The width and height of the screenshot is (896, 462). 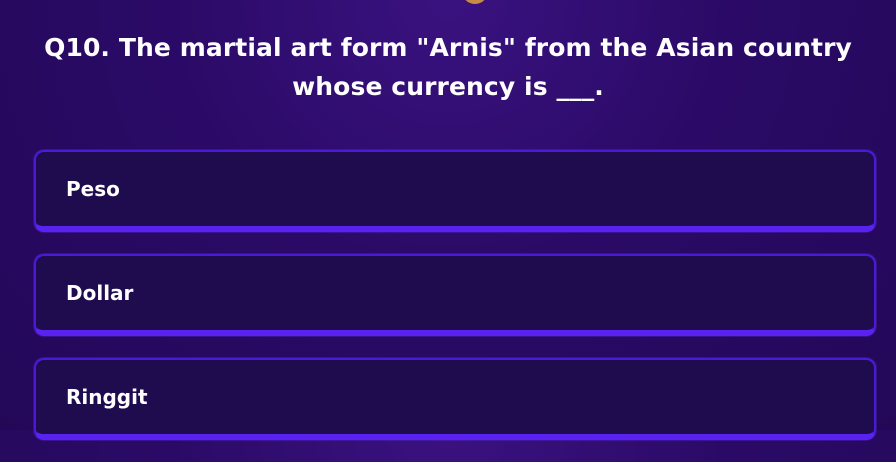 I want to click on top-indicator-icon, so click(x=475, y=2).